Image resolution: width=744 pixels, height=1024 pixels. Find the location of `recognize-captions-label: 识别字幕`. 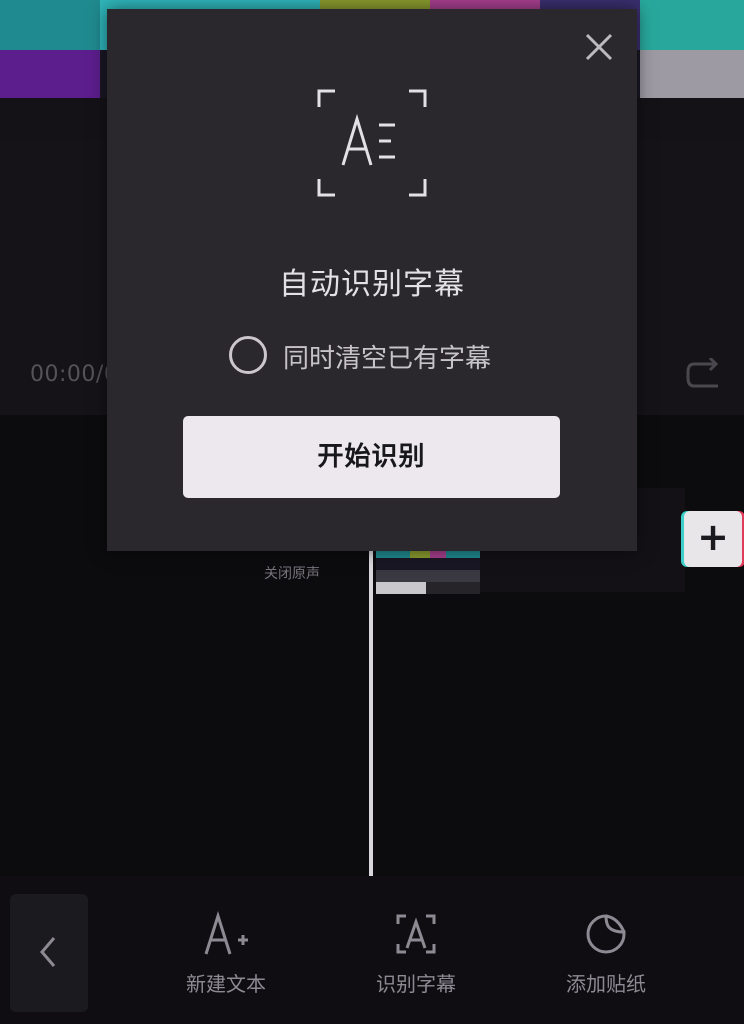

recognize-captions-label: 识别字幕 is located at coordinates (416, 984).